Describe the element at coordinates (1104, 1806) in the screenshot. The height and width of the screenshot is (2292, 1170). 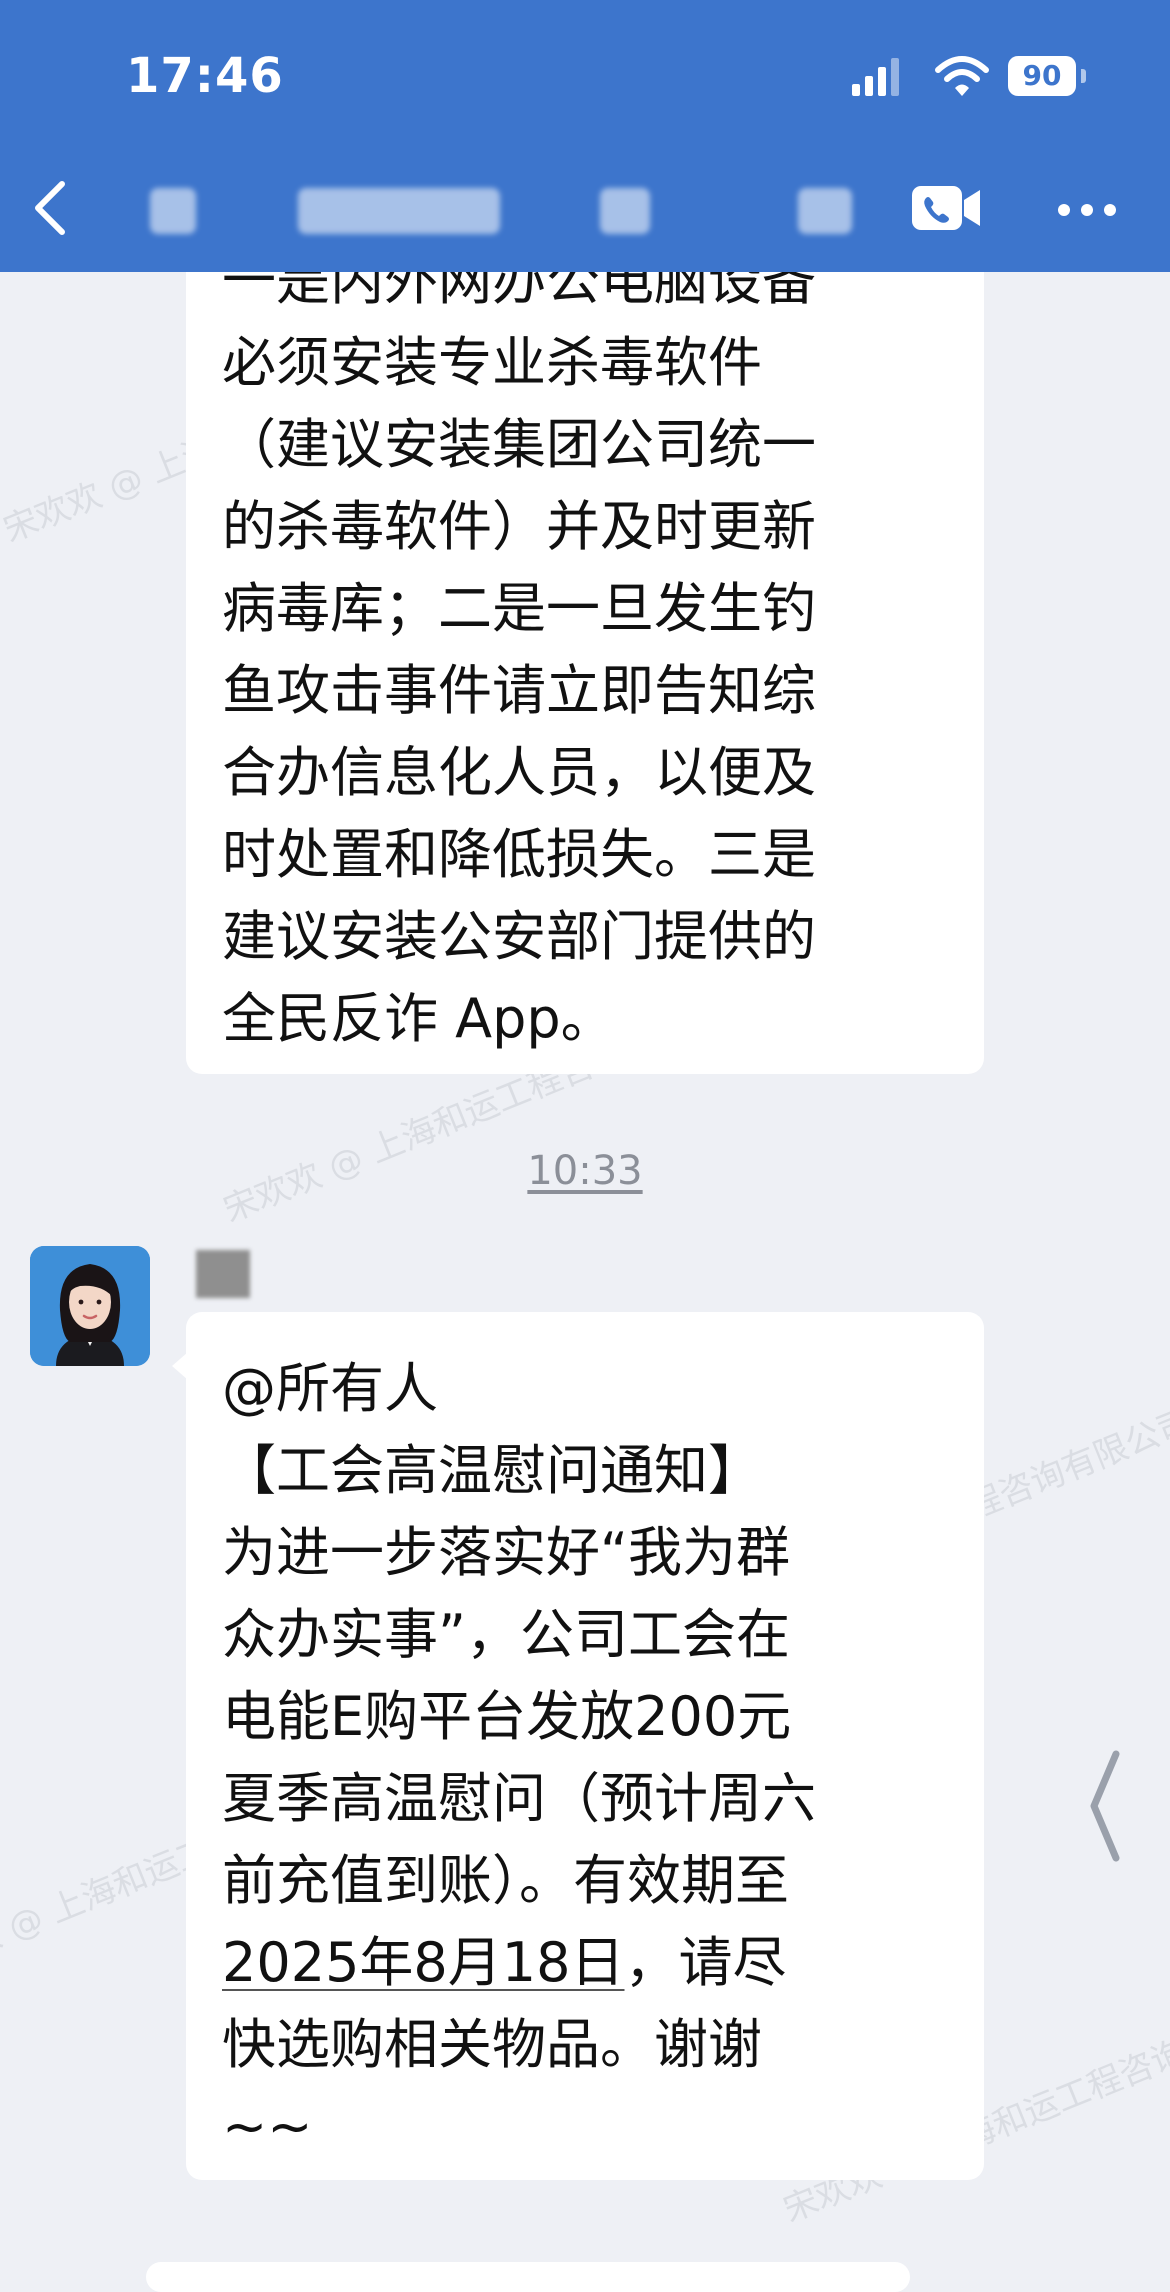
I see `side-drawer-handle` at that location.